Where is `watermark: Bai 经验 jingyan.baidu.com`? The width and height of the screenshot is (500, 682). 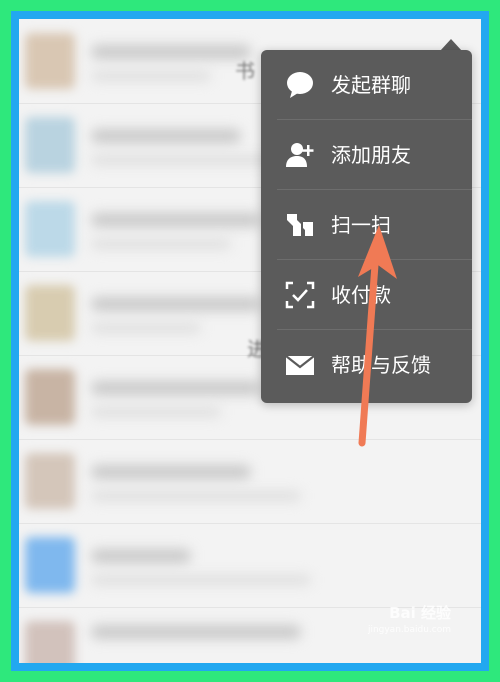 watermark: Bai 经验 jingyan.baidu.com is located at coordinates (409, 618).